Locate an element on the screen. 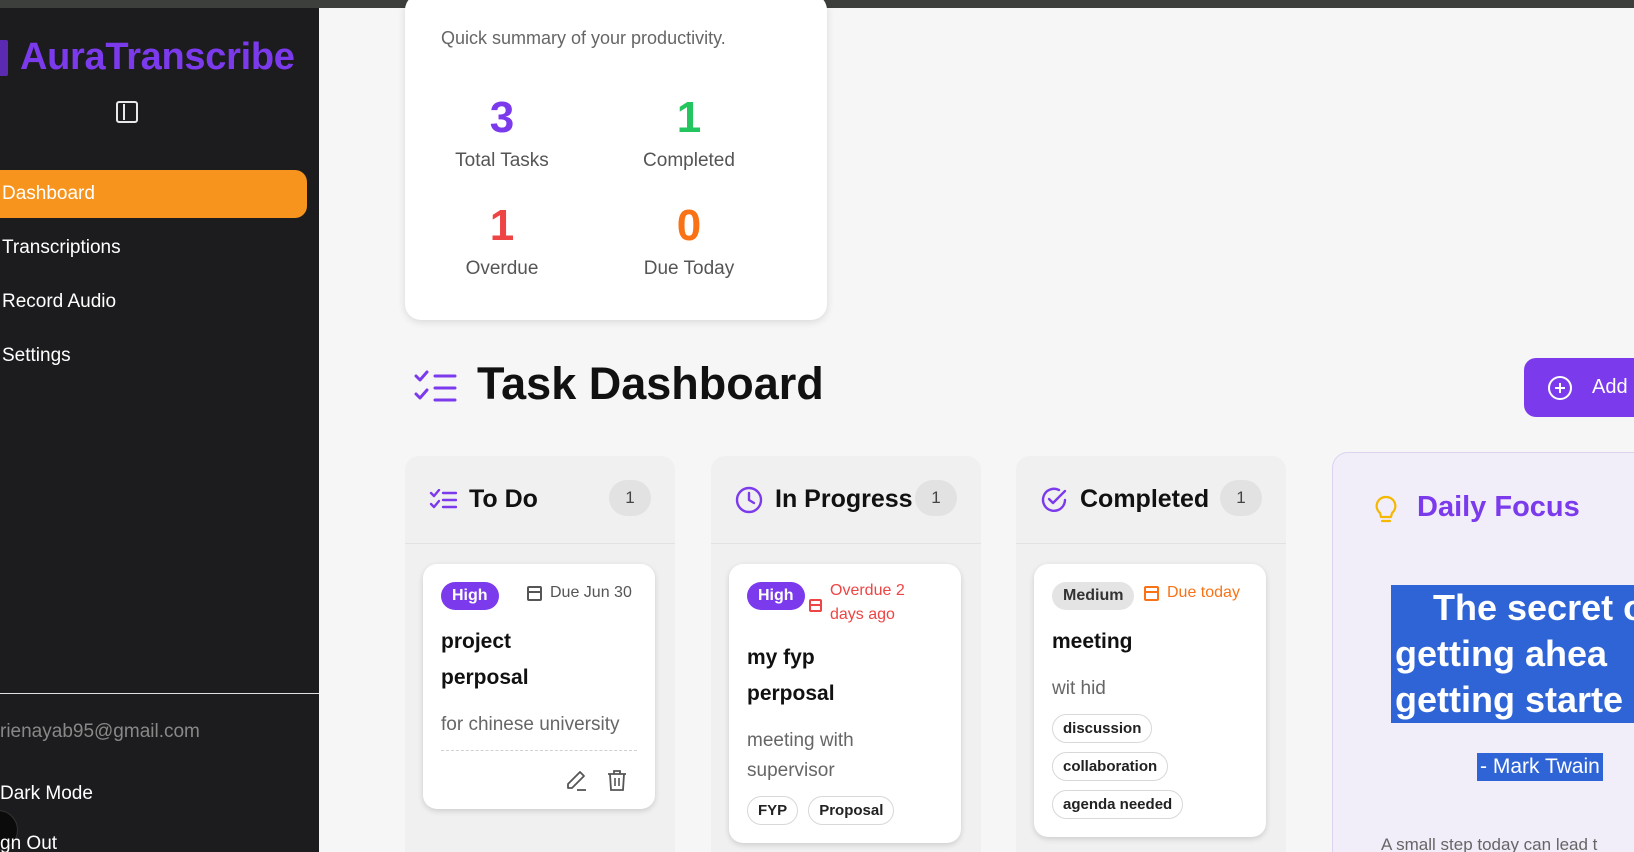 The image size is (1634, 852). stat-completed: 1 Completed is located at coordinates (689, 134).